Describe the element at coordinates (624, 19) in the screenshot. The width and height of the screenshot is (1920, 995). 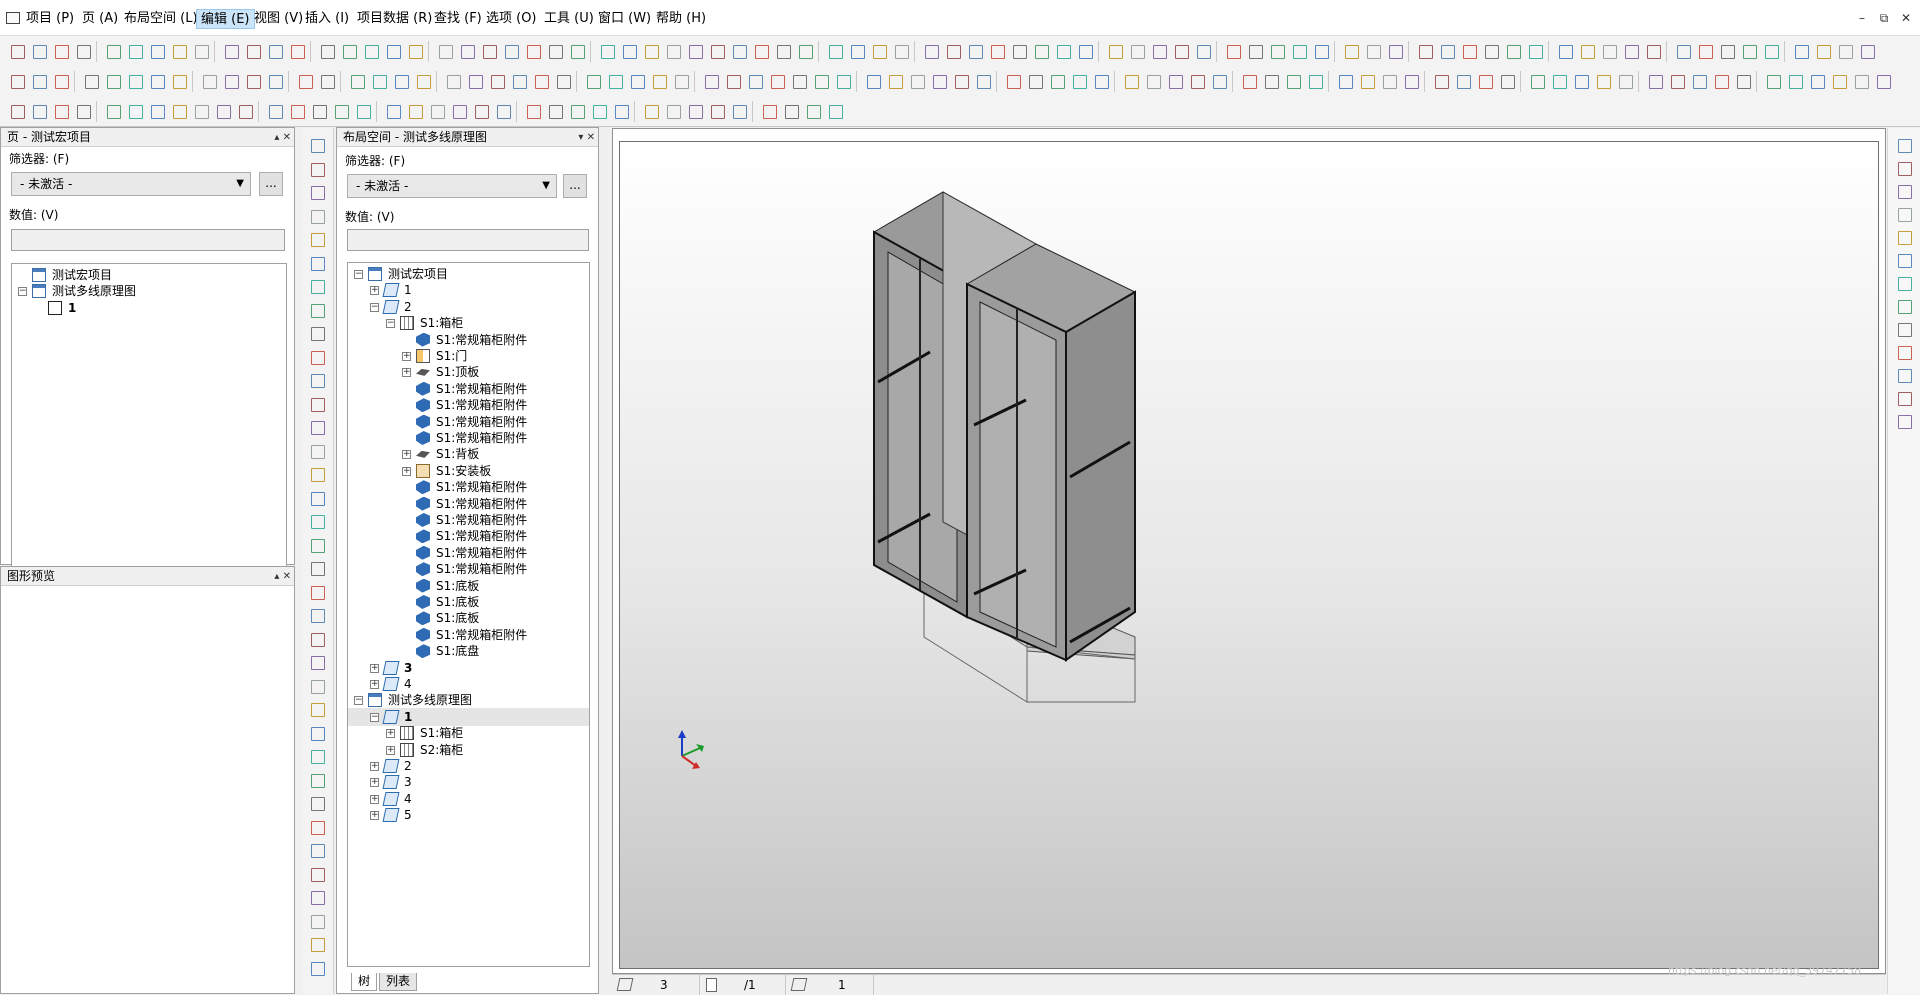
I see `menu-window: 窗口 (W)` at that location.